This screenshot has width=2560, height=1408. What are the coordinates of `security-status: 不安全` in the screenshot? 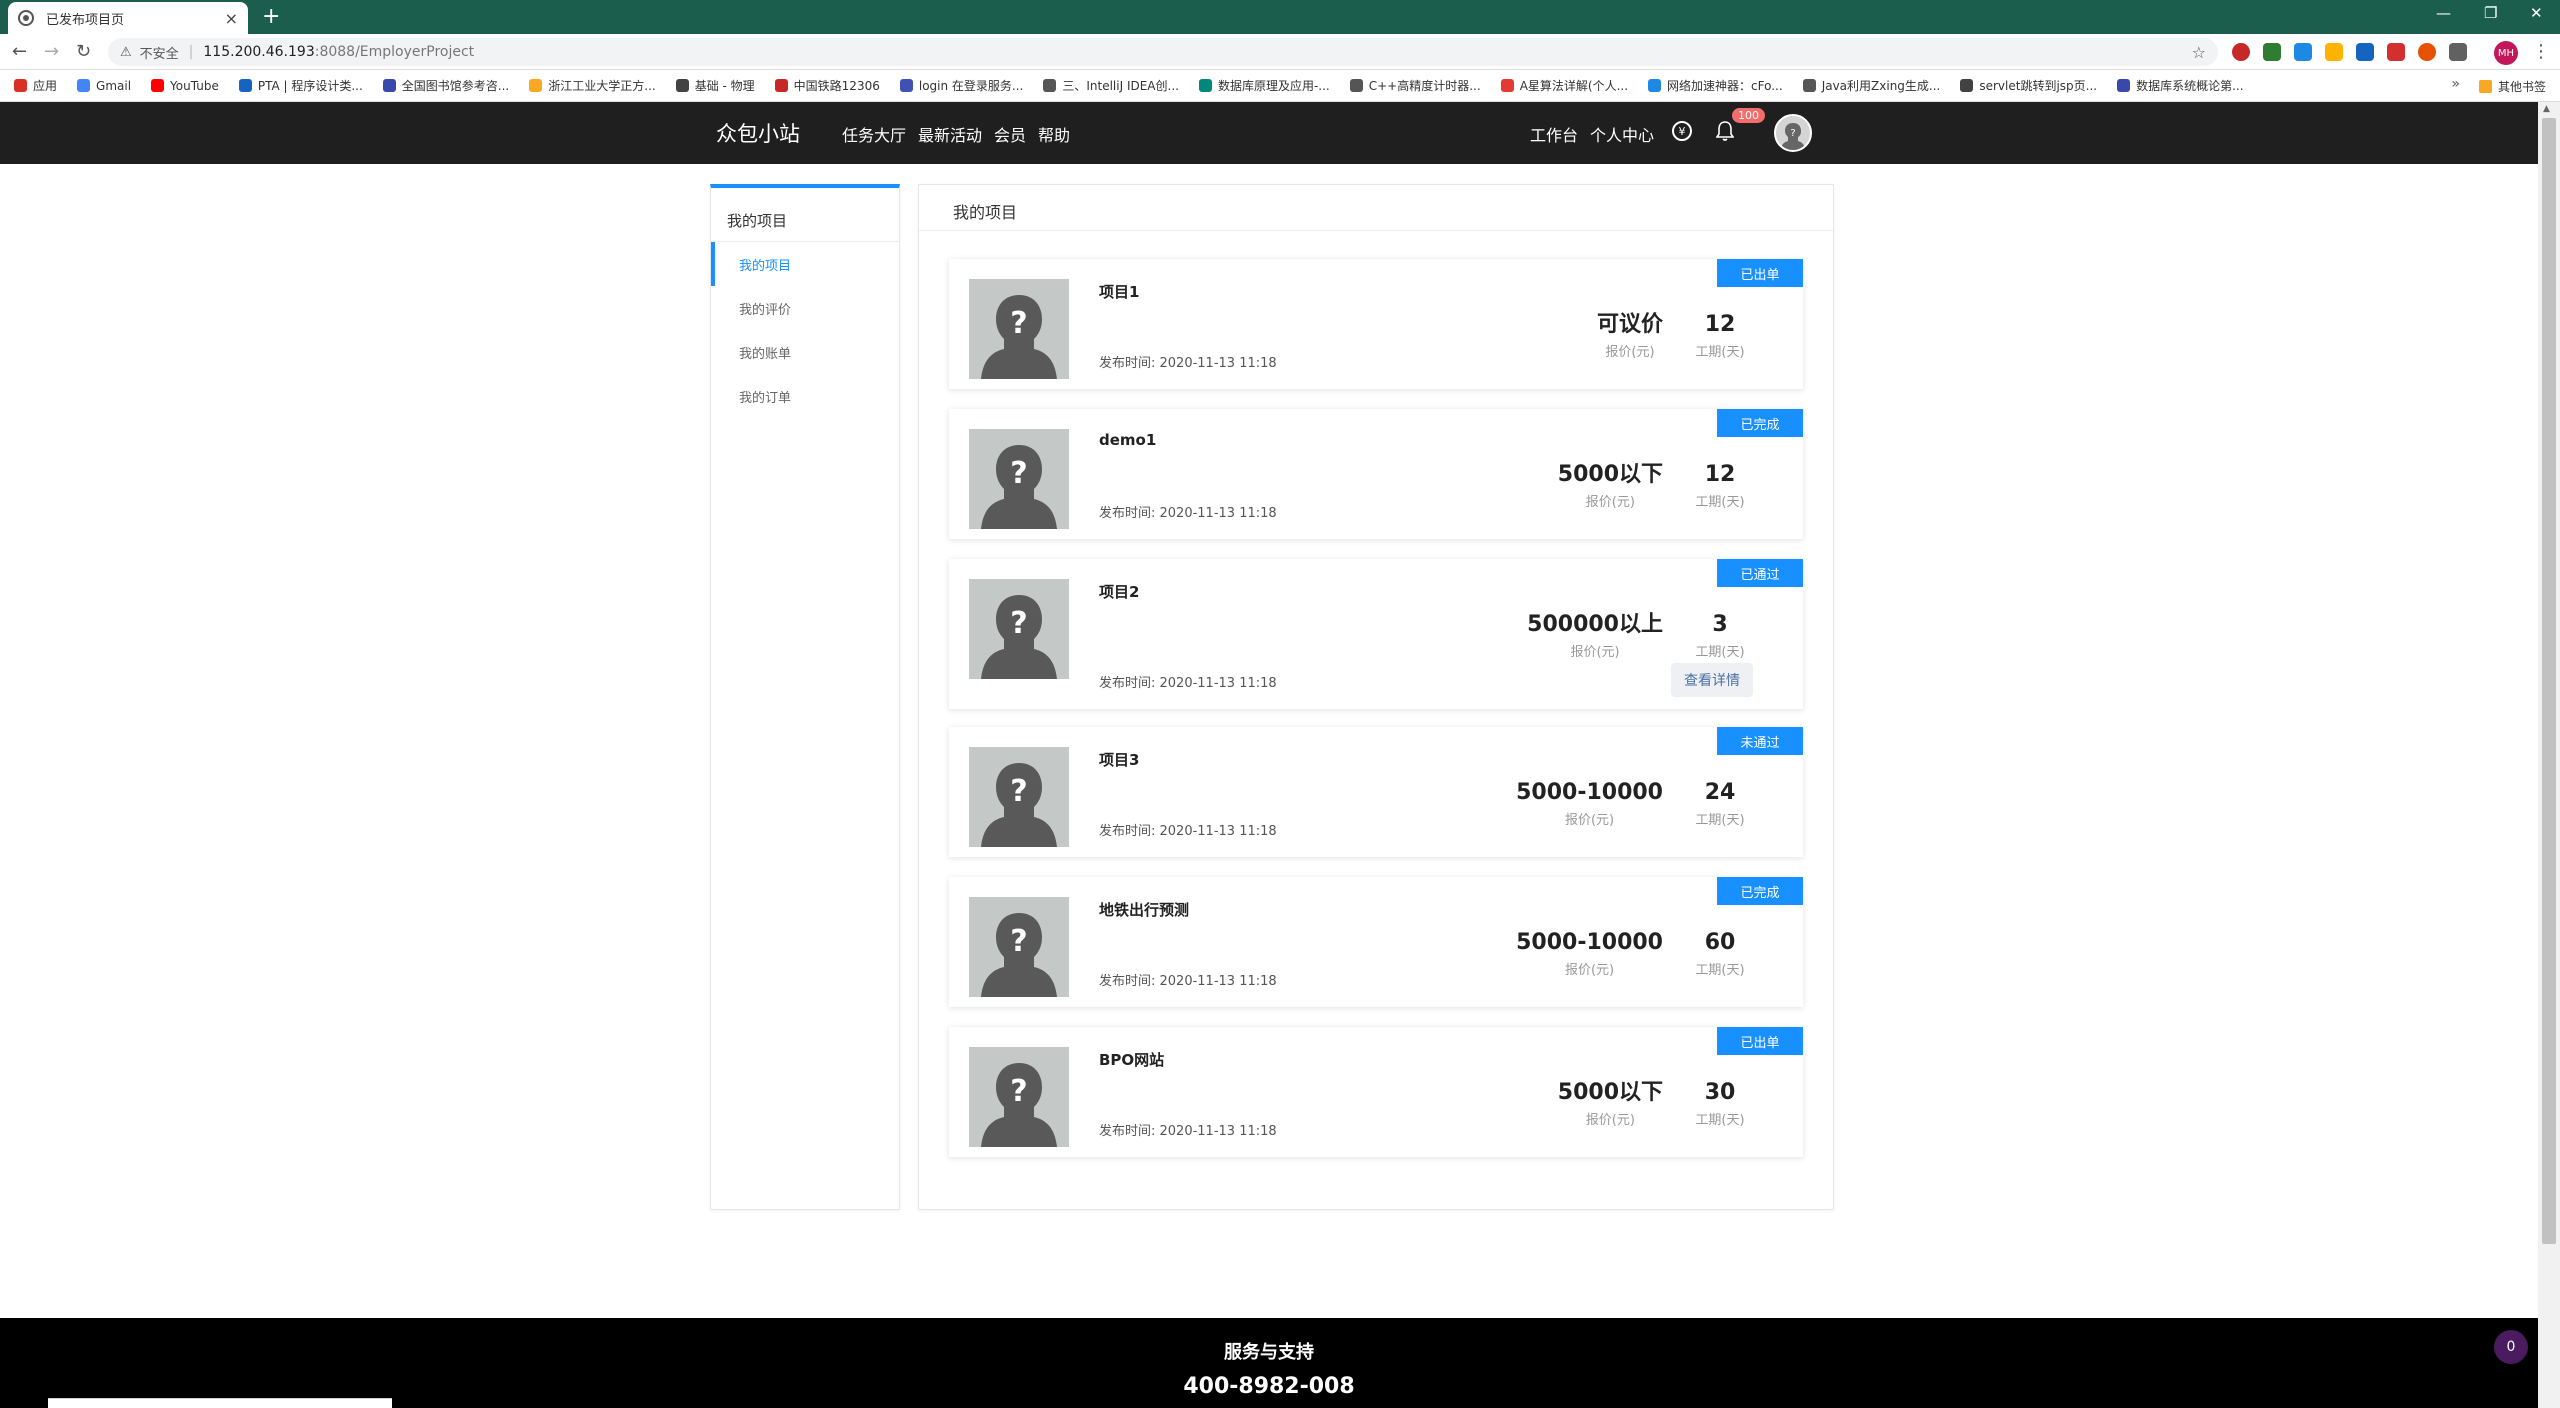 It's located at (159, 54).